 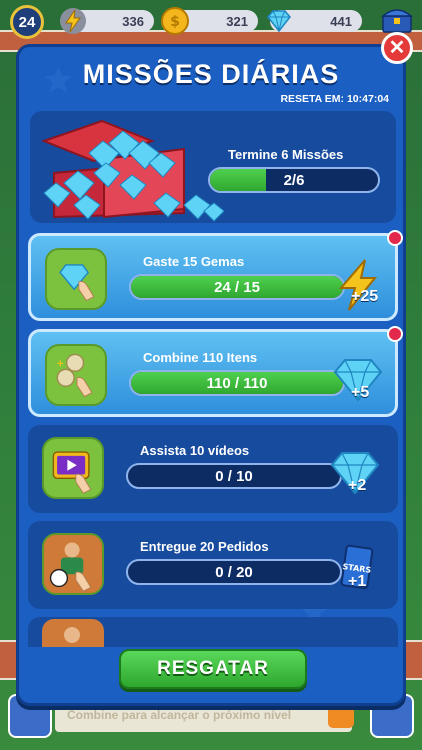 What do you see at coordinates (341, 21) in the screenshot?
I see `gems-value: 441` at bounding box center [341, 21].